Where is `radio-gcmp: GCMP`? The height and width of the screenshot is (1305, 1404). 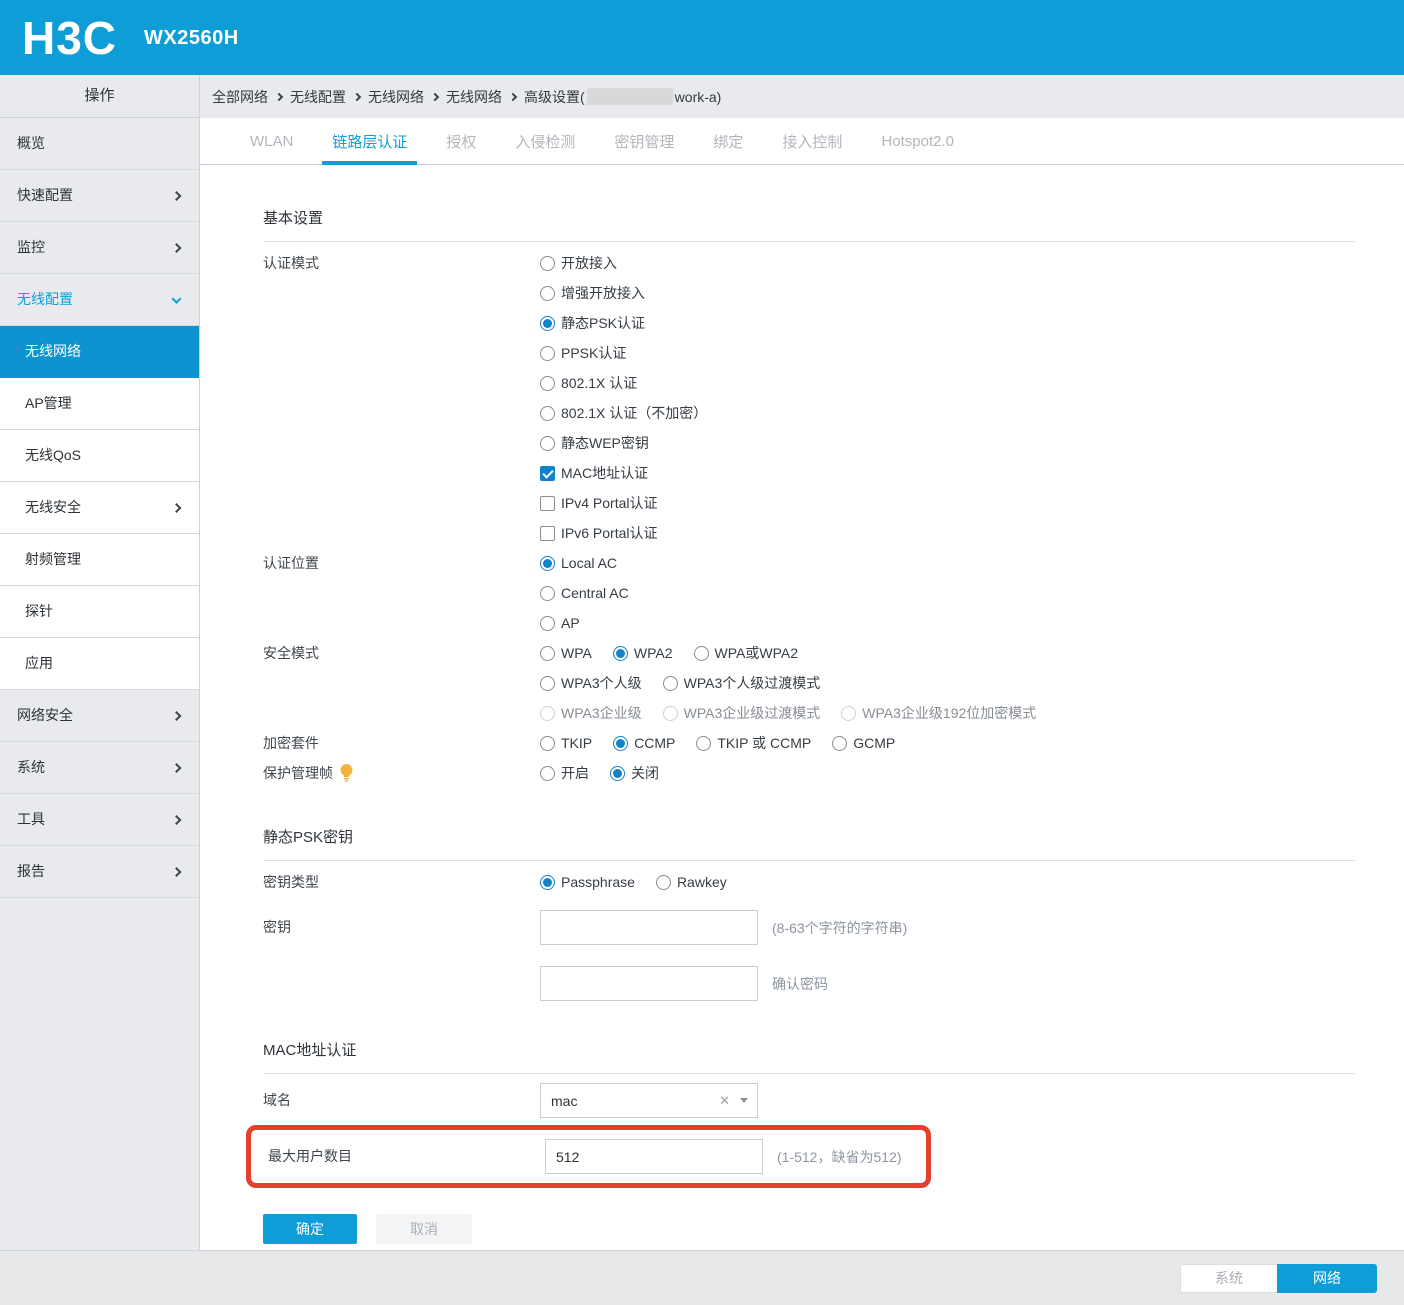 radio-gcmp: GCMP is located at coordinates (863, 743).